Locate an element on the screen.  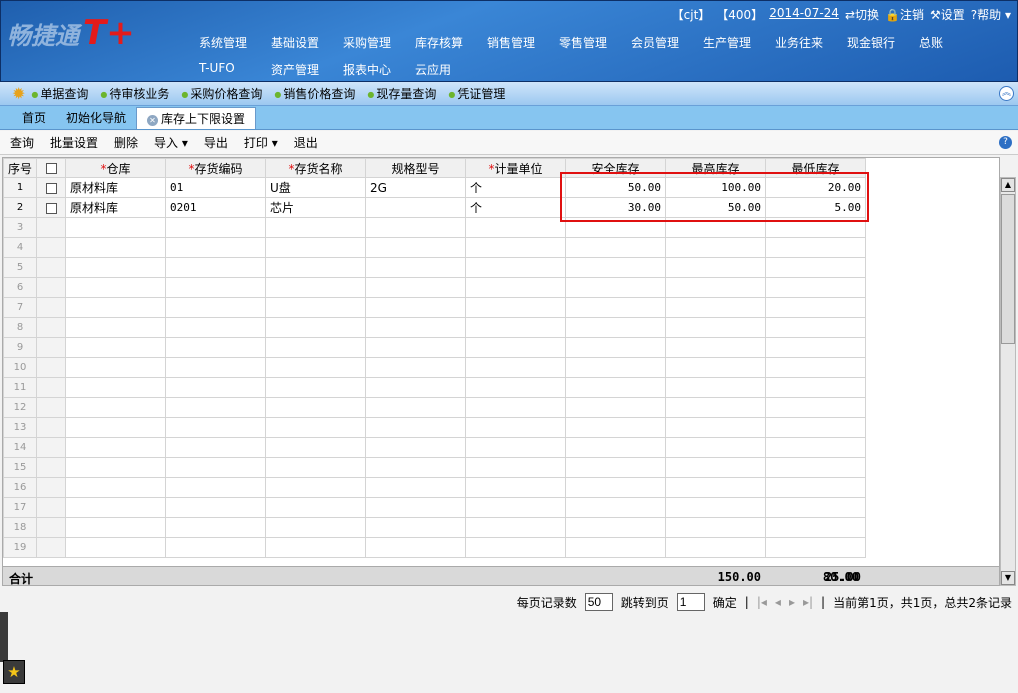
menu-item: 销售管理 is located at coordinates (523, 42).